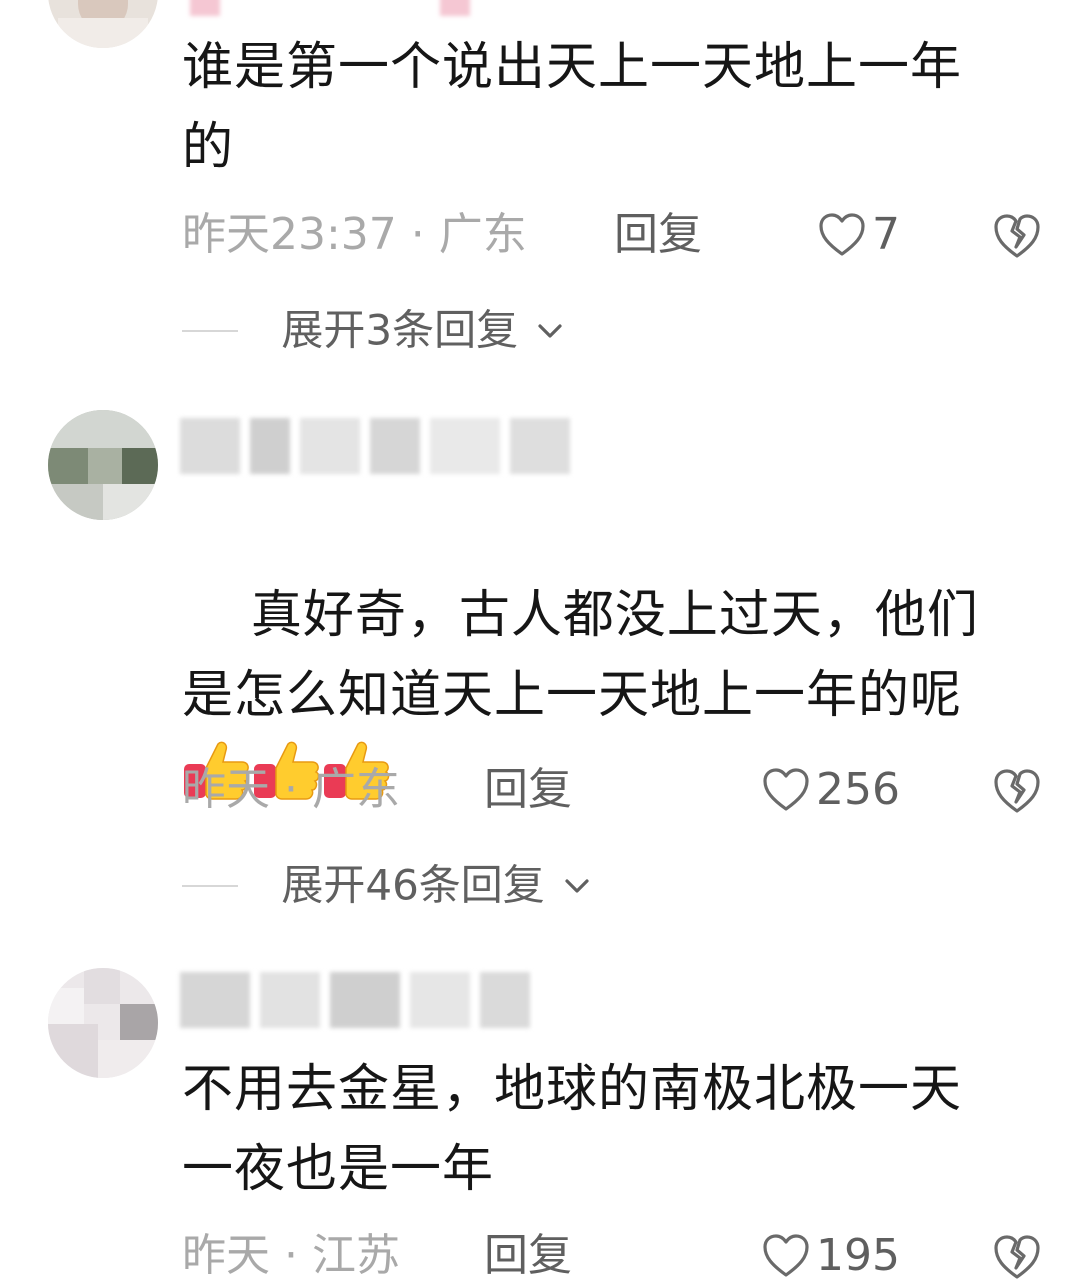  I want to click on like-button: 195, so click(831, 1256).